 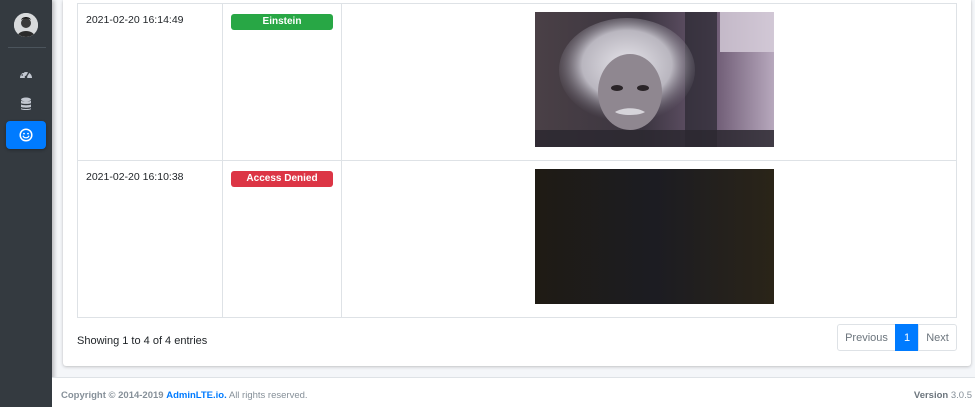 I want to click on page-1-button: 1, so click(x=907, y=337).